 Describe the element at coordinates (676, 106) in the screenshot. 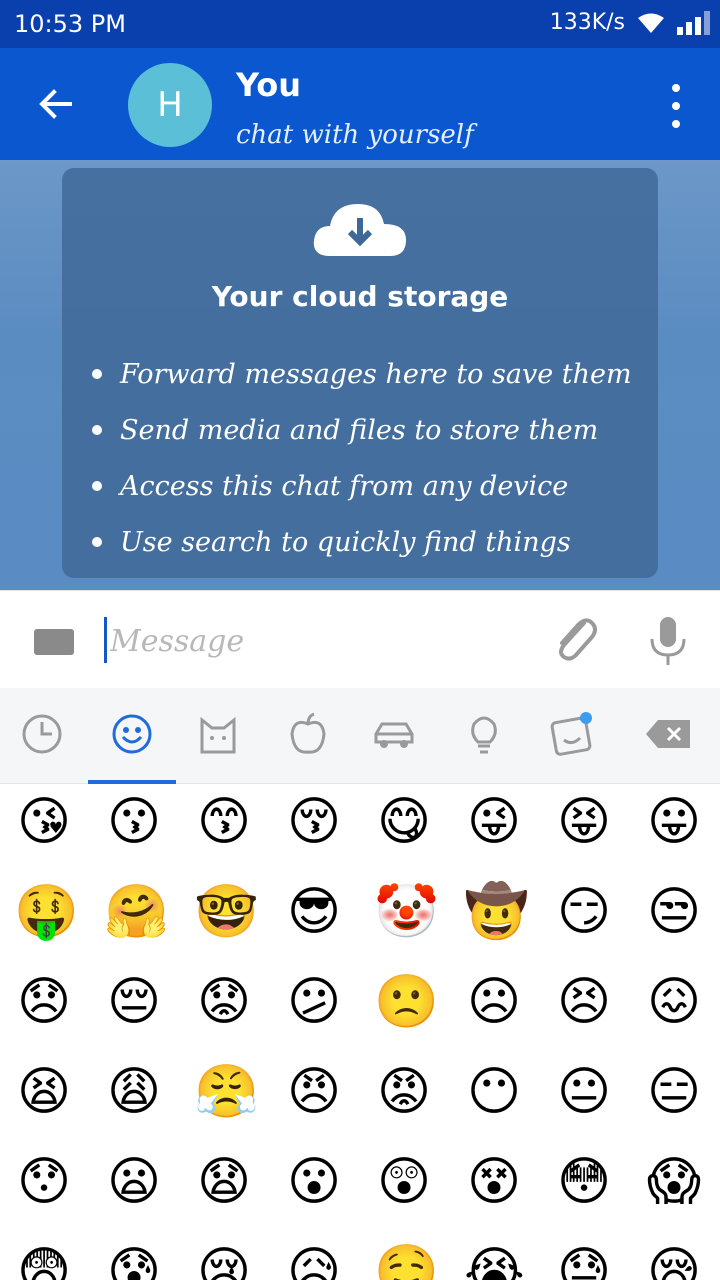

I see `more-options-icon` at that location.